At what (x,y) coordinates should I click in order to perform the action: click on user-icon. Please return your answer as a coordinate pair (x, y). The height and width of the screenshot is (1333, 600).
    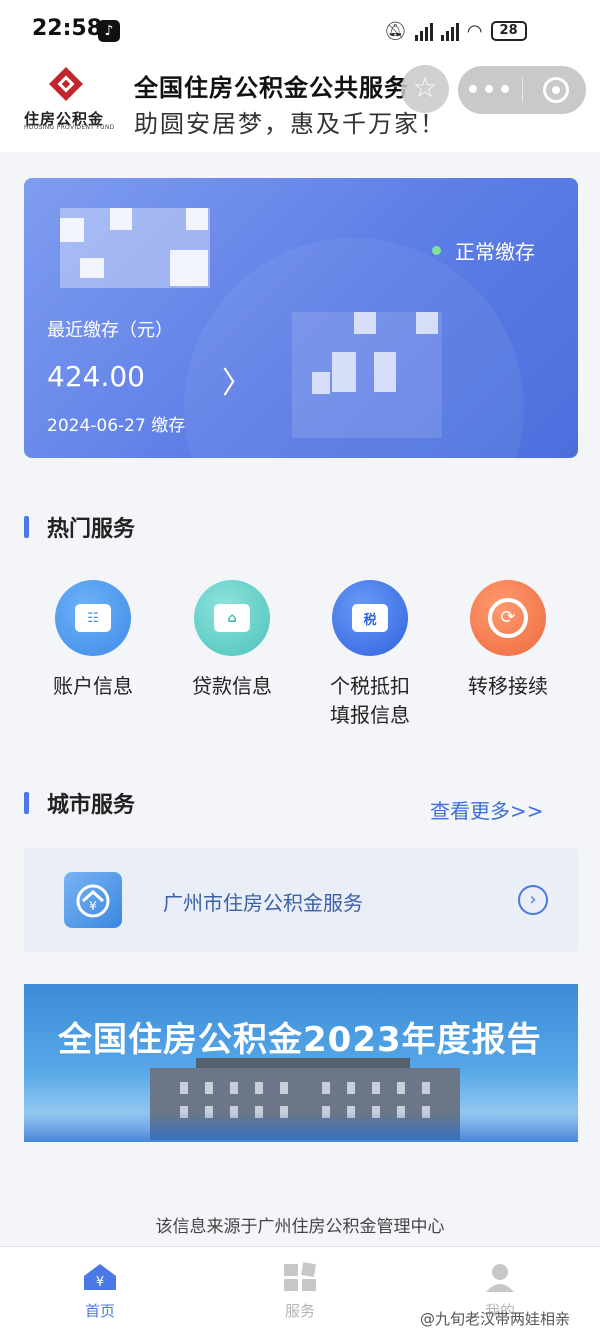
    Looking at the image, I should click on (500, 1278).